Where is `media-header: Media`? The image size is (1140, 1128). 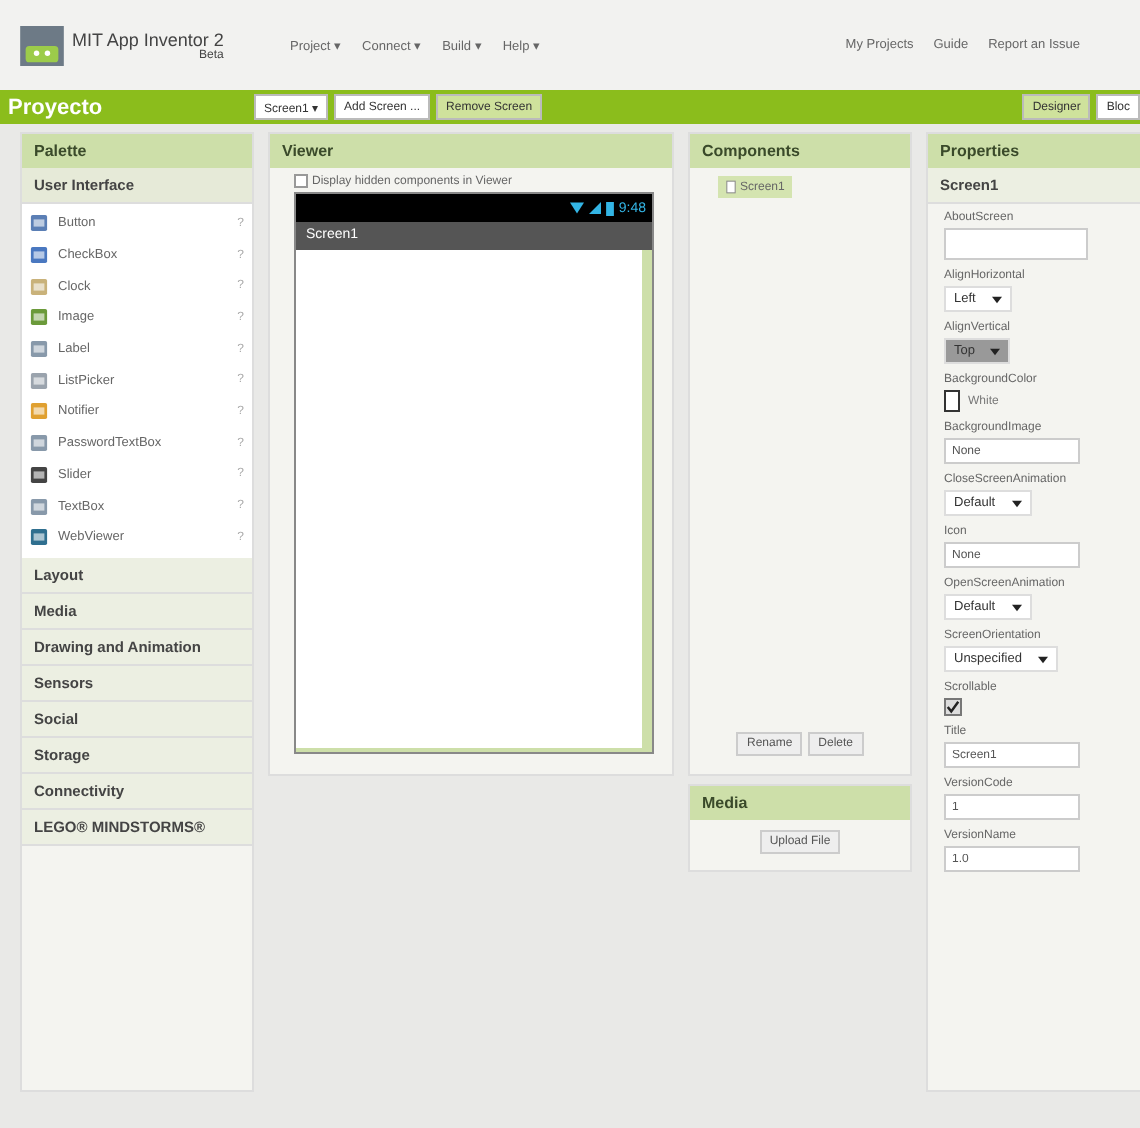 media-header: Media is located at coordinates (800, 803).